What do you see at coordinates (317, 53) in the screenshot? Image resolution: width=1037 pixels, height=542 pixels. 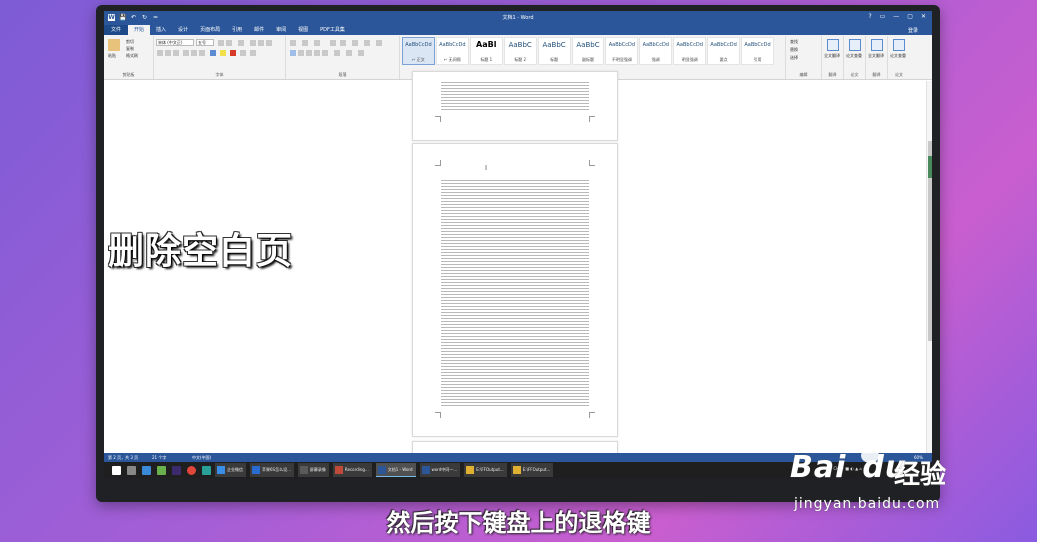 I see `justify-icon` at bounding box center [317, 53].